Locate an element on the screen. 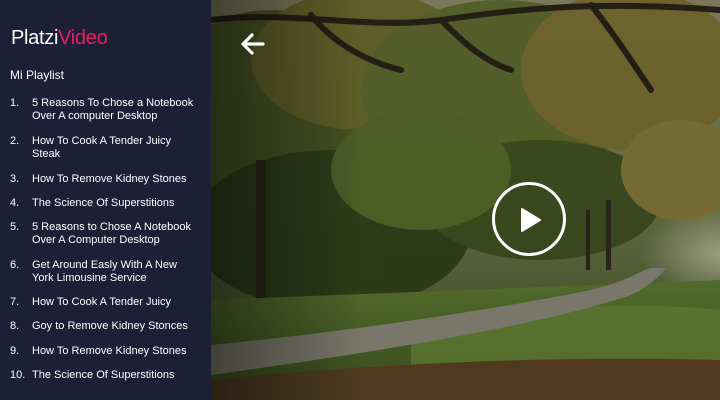 This screenshot has width=720, height=400. playlist-item-number: 1. is located at coordinates (15, 103).